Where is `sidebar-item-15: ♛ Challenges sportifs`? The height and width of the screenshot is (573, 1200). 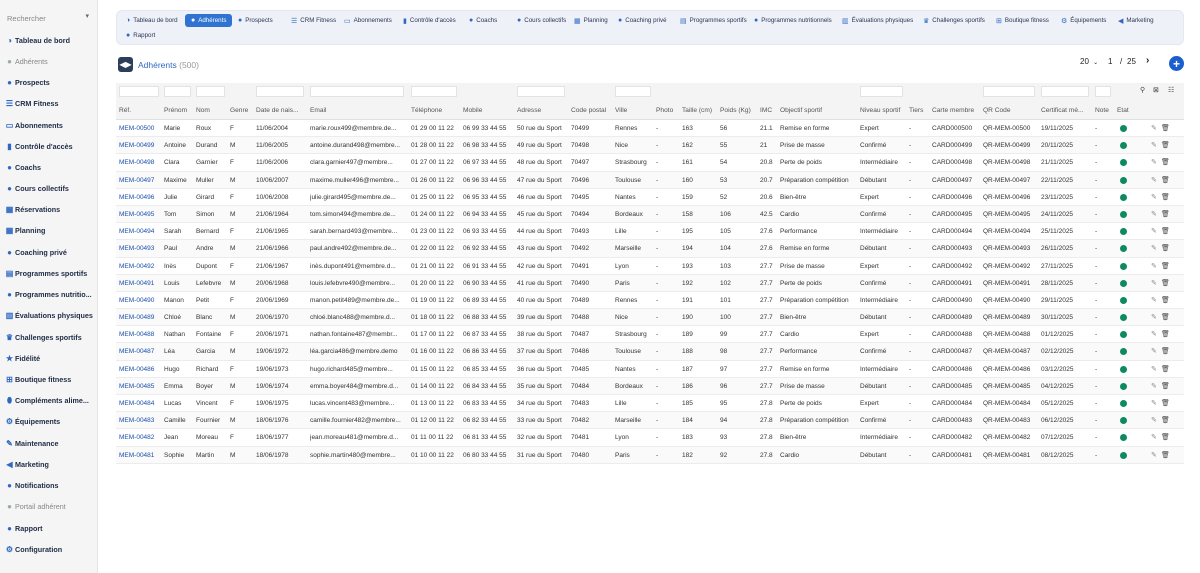
sidebar-item-15: ♛ Challenges sportifs is located at coordinates (50, 337).